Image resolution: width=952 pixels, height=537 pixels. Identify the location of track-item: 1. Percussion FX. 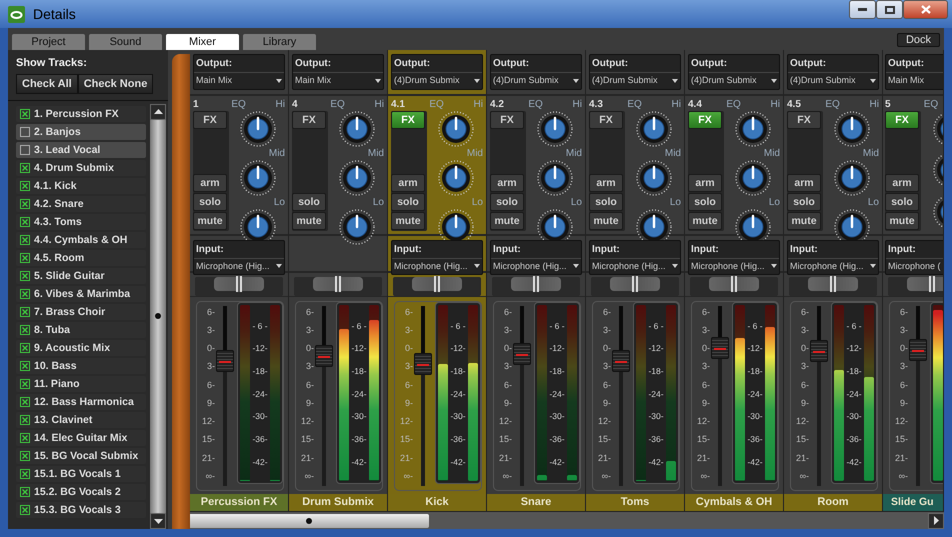
(81, 114).